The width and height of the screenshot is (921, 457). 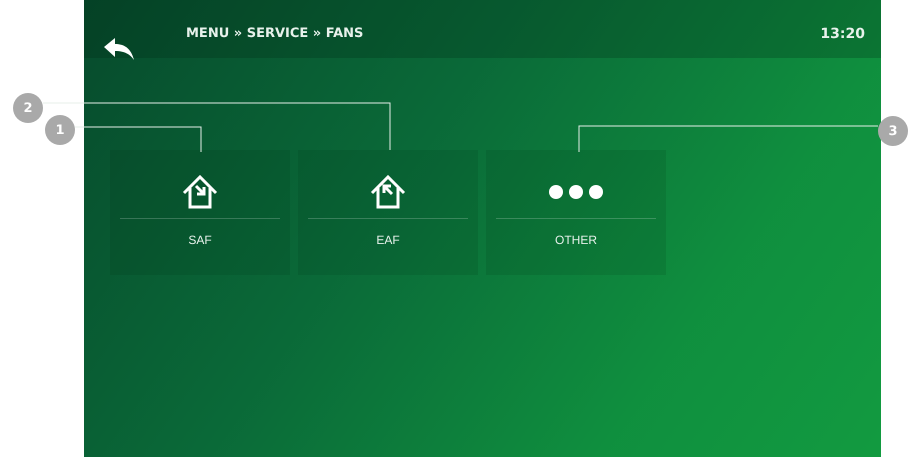 What do you see at coordinates (200, 212) in the screenshot?
I see `menu-tile: SAF` at bounding box center [200, 212].